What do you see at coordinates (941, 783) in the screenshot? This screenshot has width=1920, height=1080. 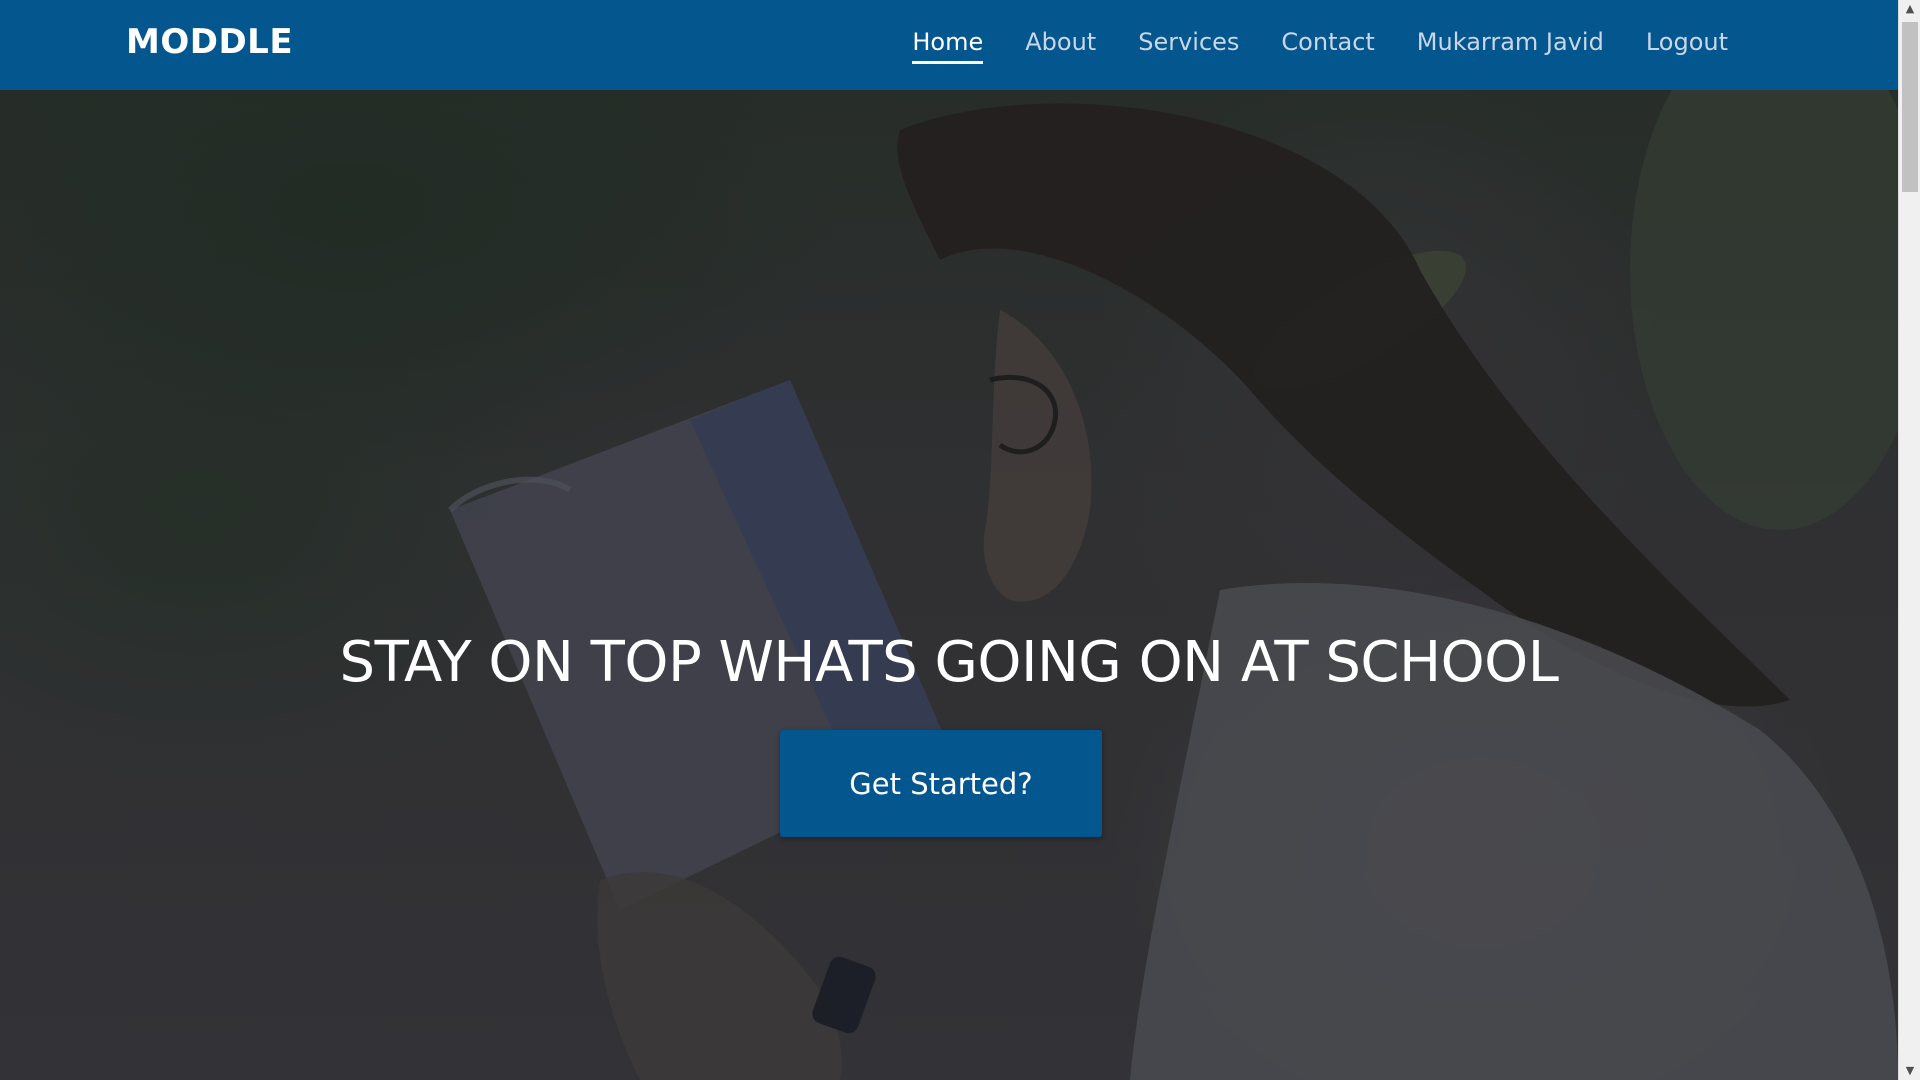 I see `get-started-button: Get Started?` at bounding box center [941, 783].